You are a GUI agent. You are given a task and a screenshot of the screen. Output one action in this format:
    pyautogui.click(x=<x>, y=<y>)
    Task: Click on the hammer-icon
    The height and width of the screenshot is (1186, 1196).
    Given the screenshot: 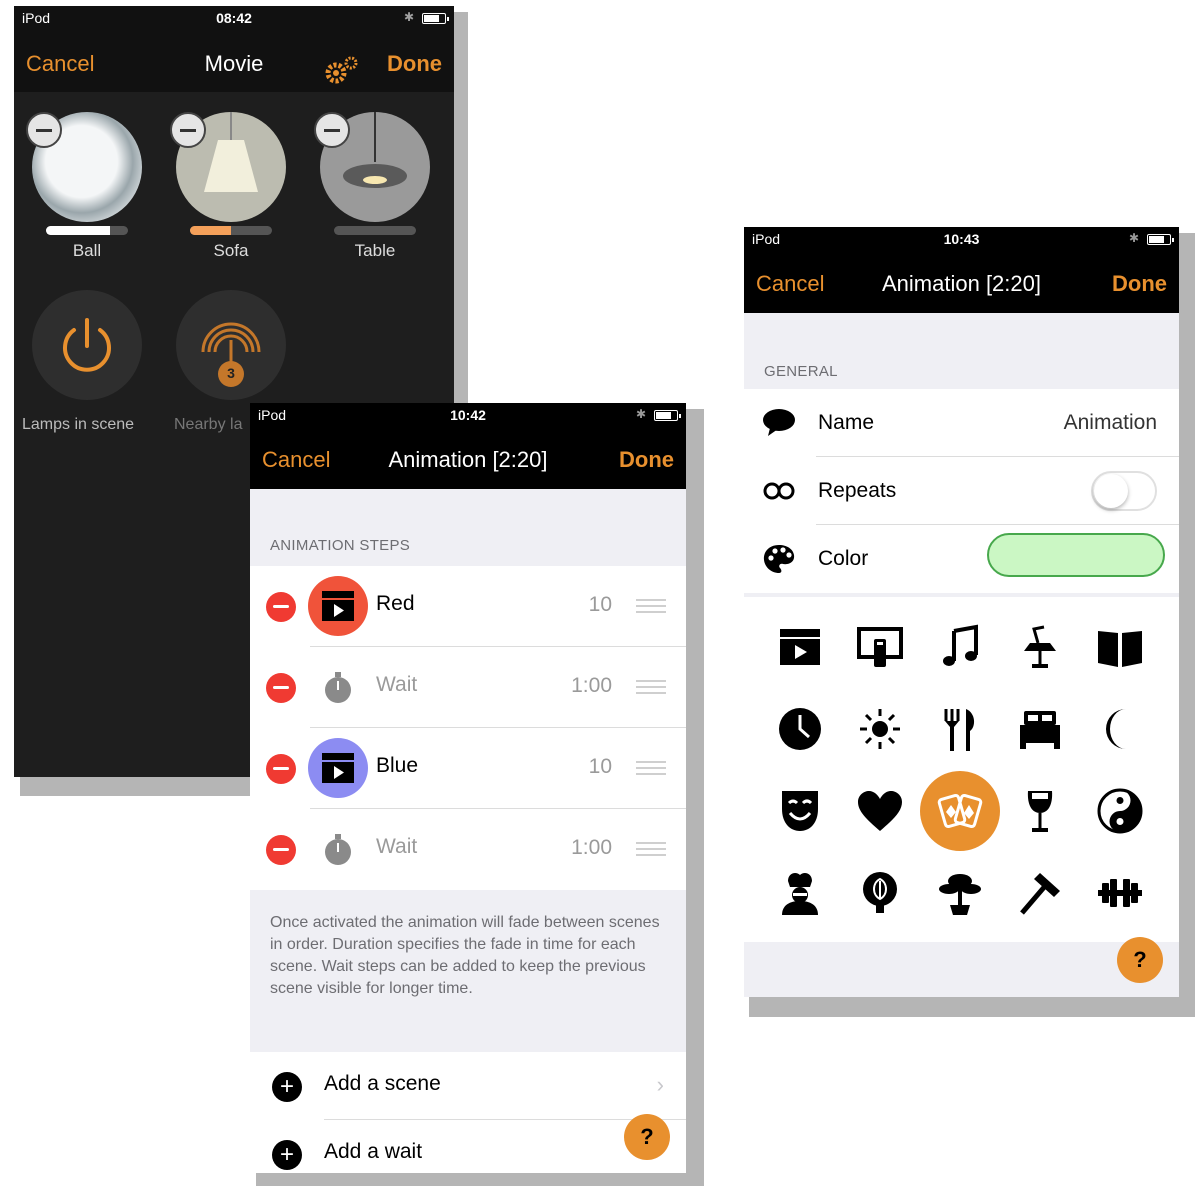 What is the action you would take?
    pyautogui.click(x=1040, y=893)
    